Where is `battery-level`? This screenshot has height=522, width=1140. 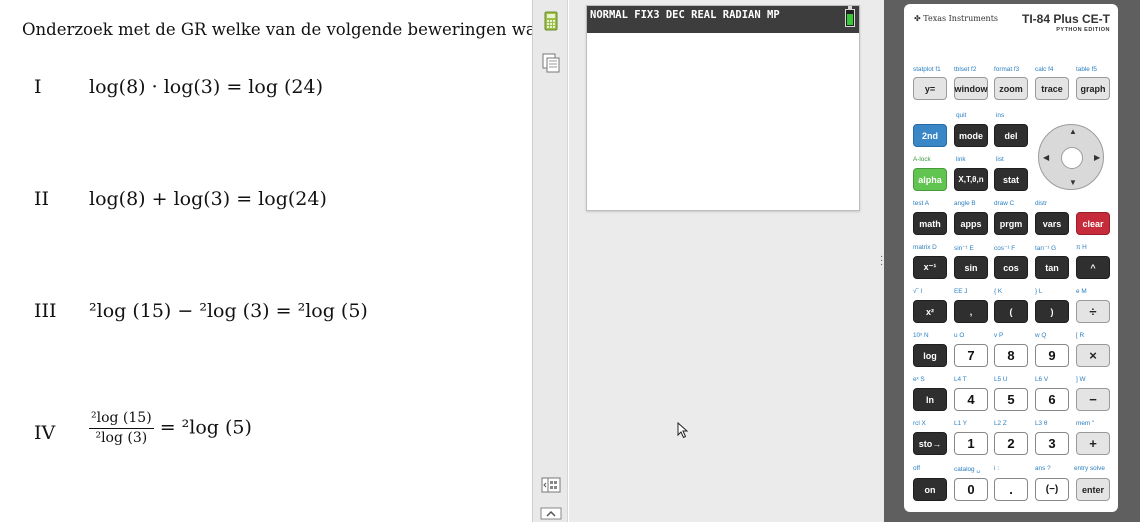
battery-level is located at coordinates (850, 19).